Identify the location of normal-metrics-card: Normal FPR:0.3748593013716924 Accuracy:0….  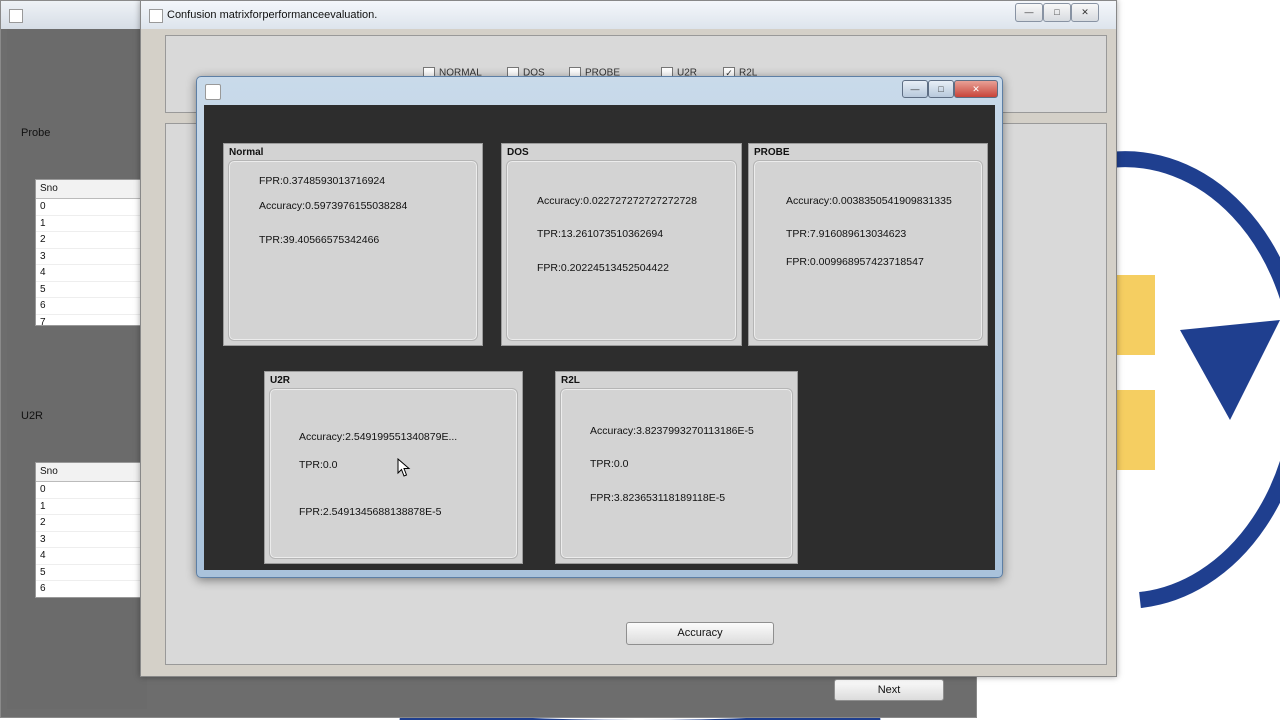
(353, 244).